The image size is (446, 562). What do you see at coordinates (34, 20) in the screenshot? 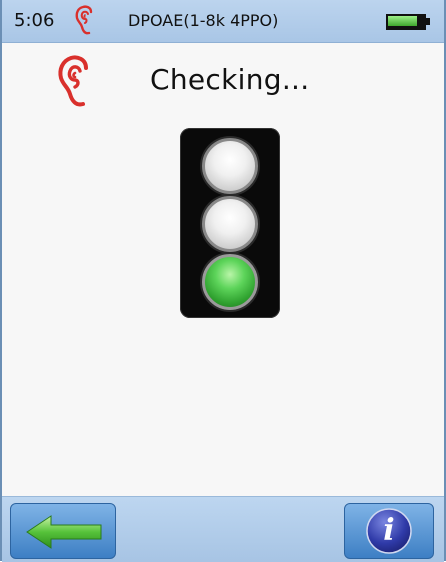
I see `clock-time: 5:06` at bounding box center [34, 20].